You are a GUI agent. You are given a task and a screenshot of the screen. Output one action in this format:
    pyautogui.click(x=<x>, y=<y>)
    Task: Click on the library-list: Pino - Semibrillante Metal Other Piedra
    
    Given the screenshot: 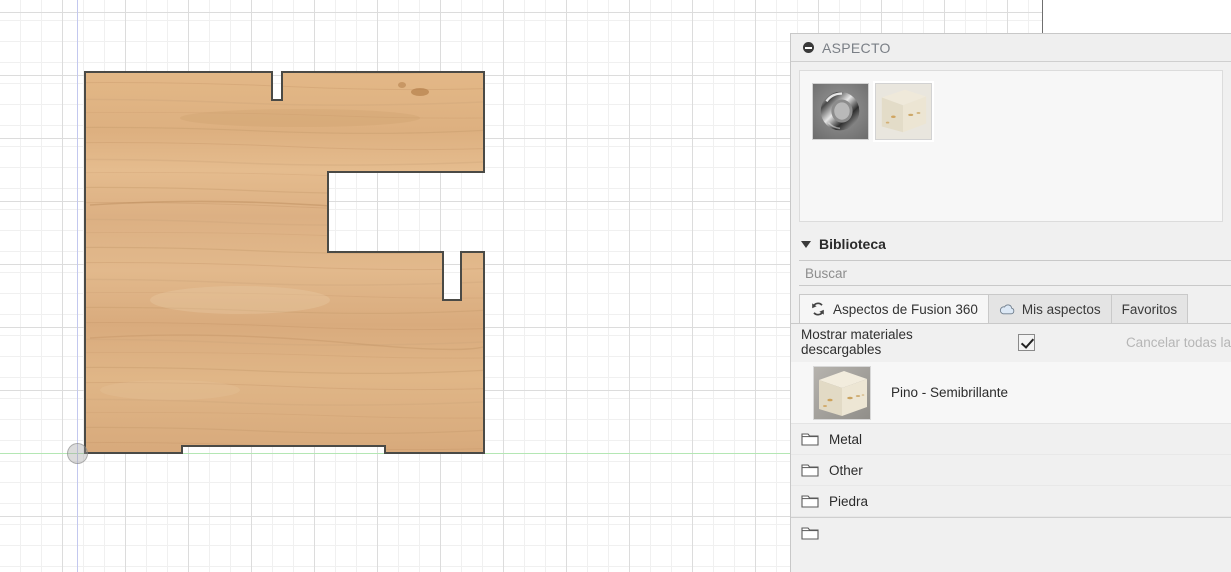 What is the action you would take?
    pyautogui.click(x=1011, y=455)
    